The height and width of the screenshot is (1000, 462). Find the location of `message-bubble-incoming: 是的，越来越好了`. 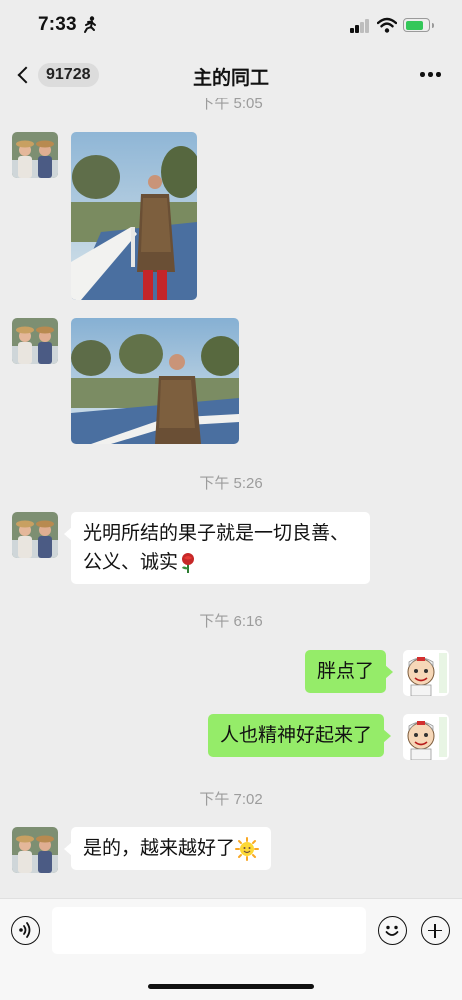

message-bubble-incoming: 是的，越来越好了 is located at coordinates (167, 848).